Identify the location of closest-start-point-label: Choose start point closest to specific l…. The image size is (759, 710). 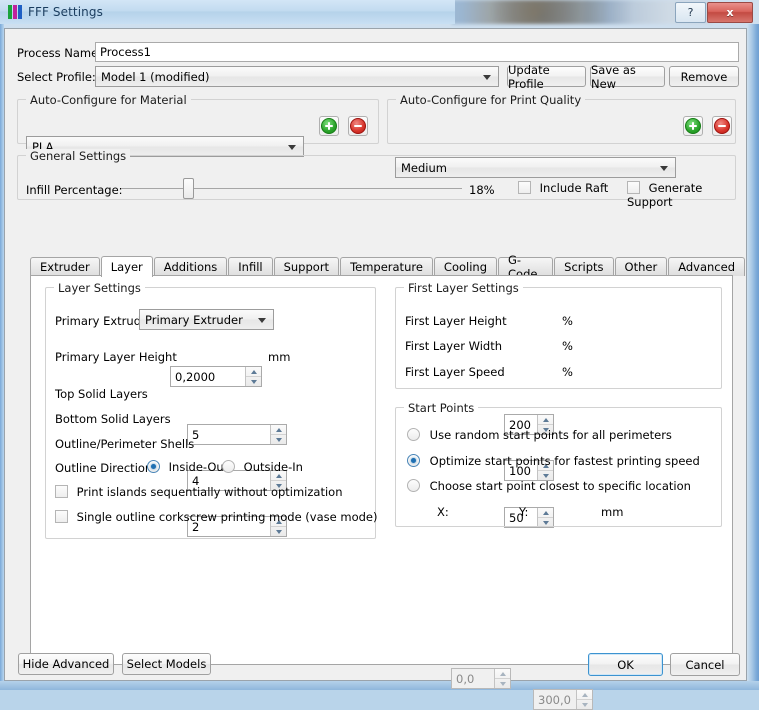
(560, 486).